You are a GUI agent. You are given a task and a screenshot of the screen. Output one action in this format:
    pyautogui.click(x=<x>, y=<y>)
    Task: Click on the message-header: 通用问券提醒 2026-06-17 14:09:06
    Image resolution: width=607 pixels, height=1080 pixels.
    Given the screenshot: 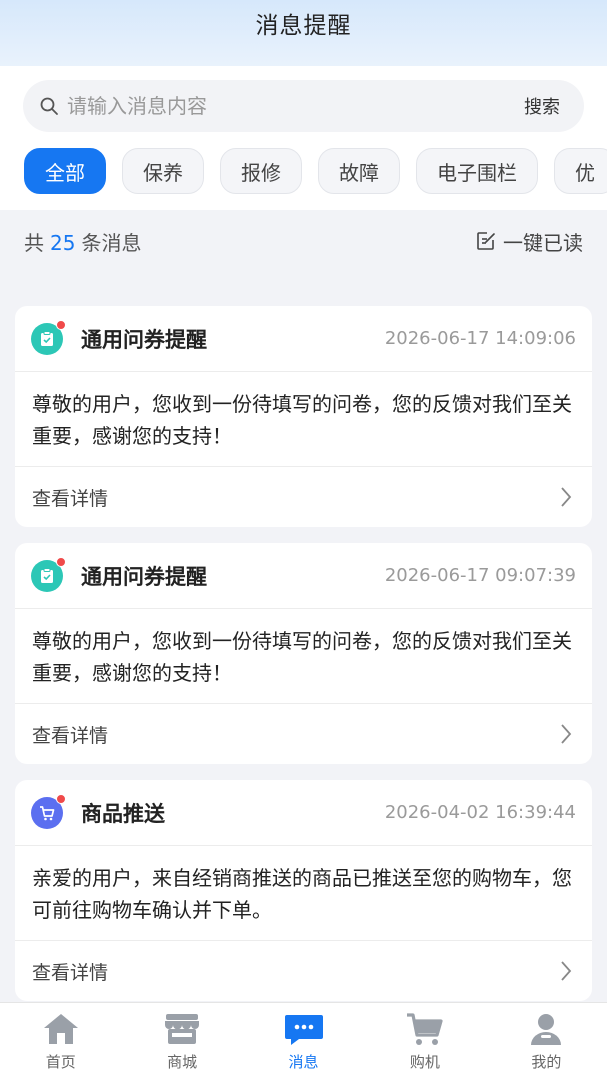 What is the action you would take?
    pyautogui.click(x=303, y=339)
    